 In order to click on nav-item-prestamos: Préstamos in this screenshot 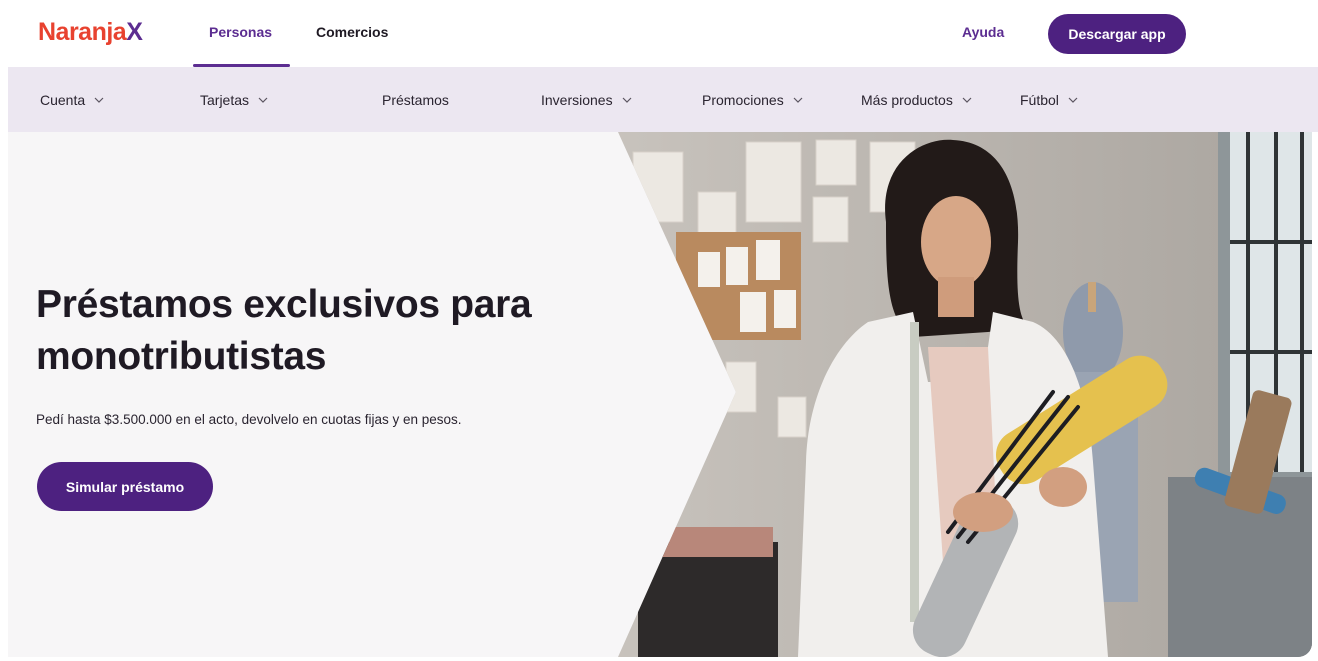, I will do `click(415, 100)`.